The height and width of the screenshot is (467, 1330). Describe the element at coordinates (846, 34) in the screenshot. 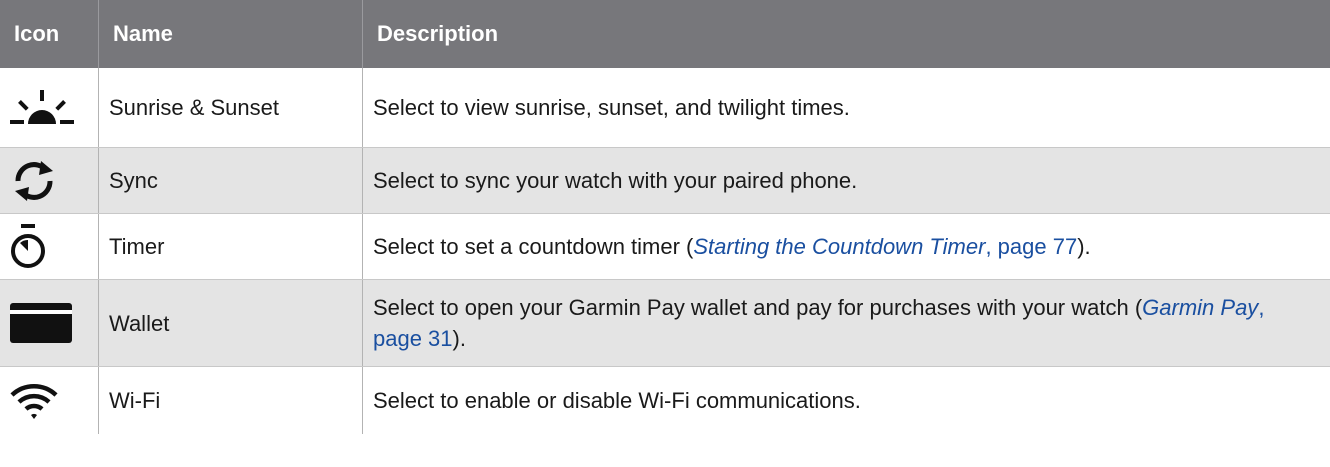

I see `header-description: Description` at that location.